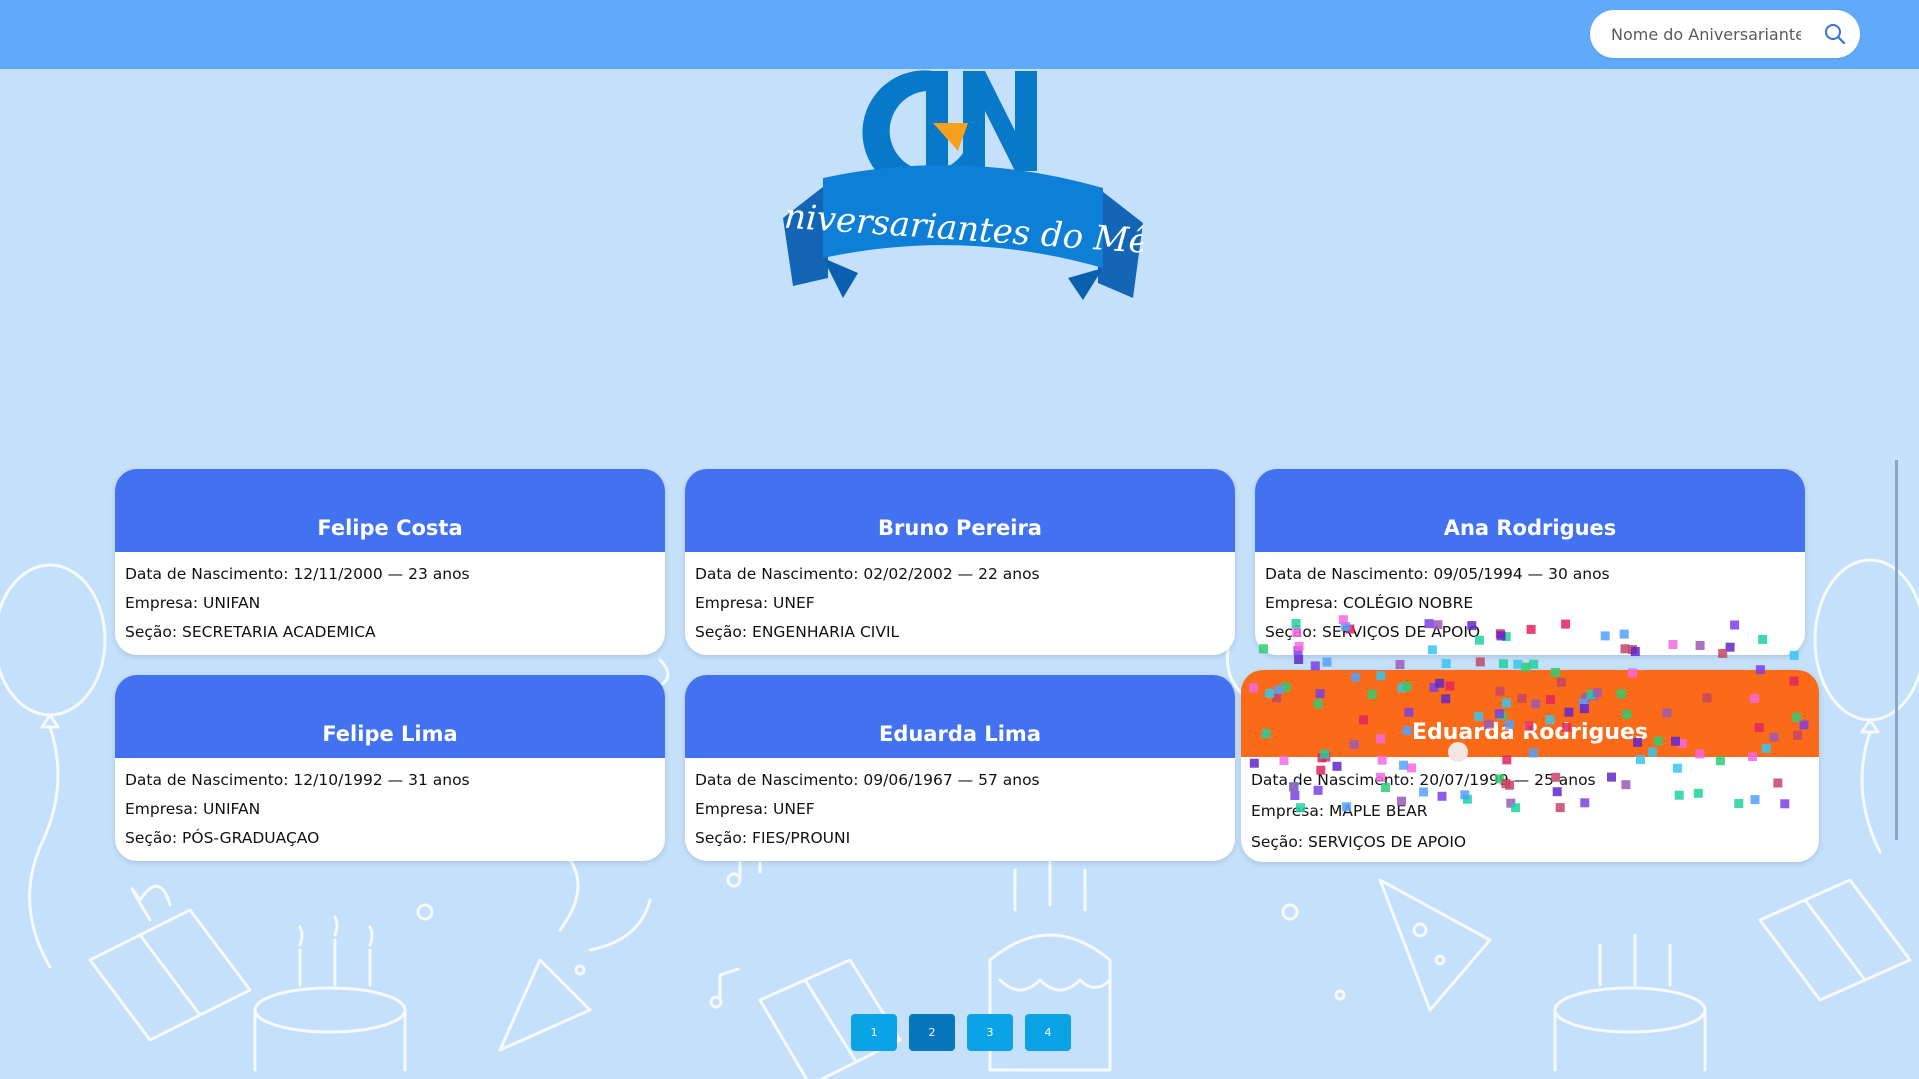 The width and height of the screenshot is (1919, 1079). Describe the element at coordinates (960, 716) in the screenshot. I see `card-name: Eduarda Lima` at that location.